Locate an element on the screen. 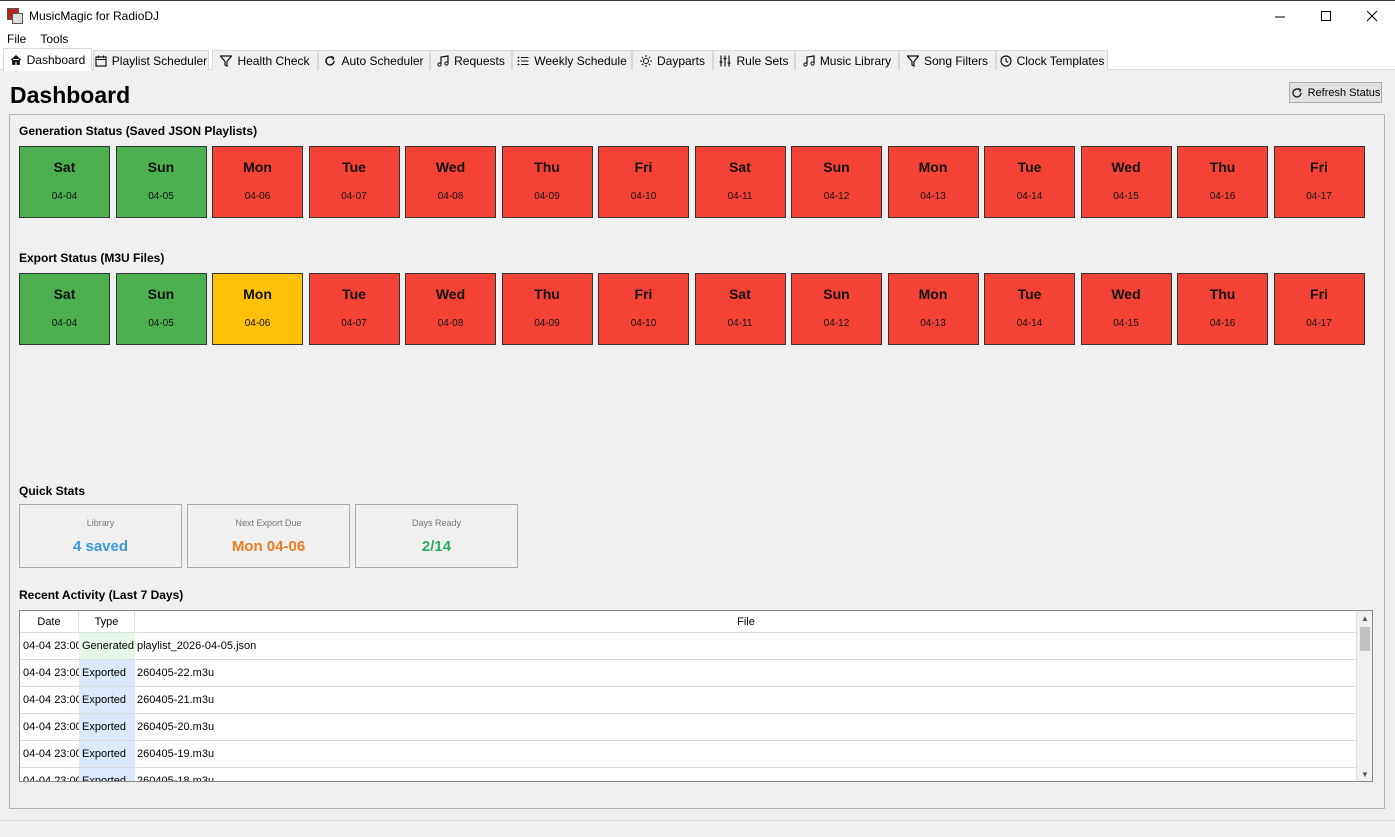 The image size is (1395, 837). scroll-up-icon: ▲ is located at coordinates (1364, 618).